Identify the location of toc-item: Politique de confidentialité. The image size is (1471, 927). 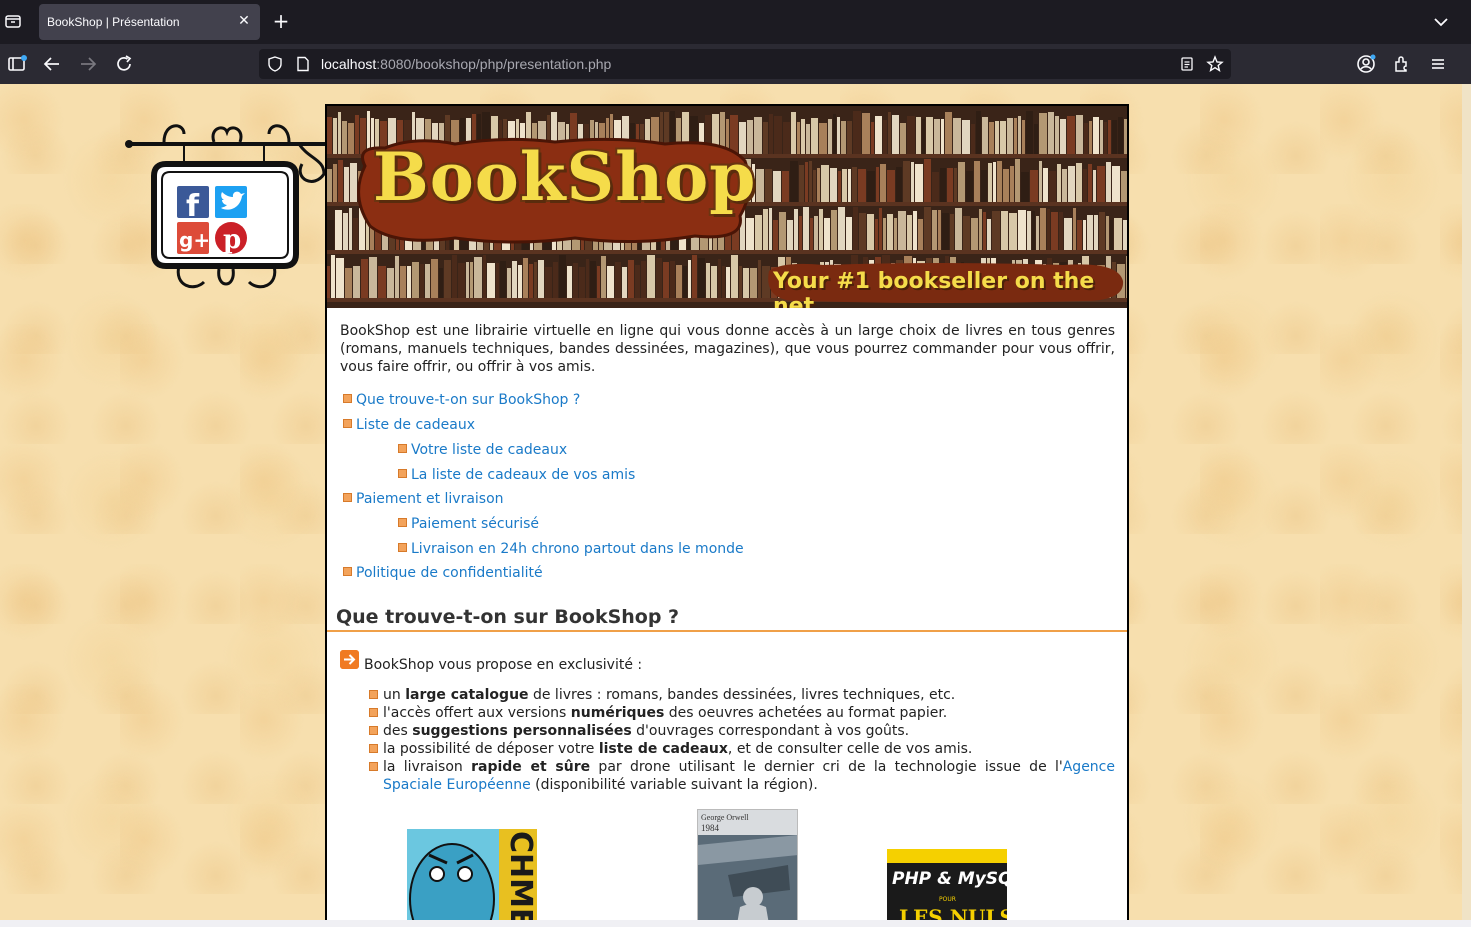
(443, 573).